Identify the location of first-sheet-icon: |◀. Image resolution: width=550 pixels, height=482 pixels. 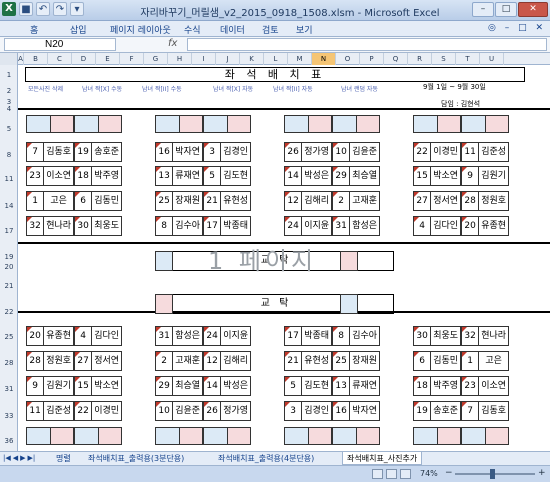
(7, 458).